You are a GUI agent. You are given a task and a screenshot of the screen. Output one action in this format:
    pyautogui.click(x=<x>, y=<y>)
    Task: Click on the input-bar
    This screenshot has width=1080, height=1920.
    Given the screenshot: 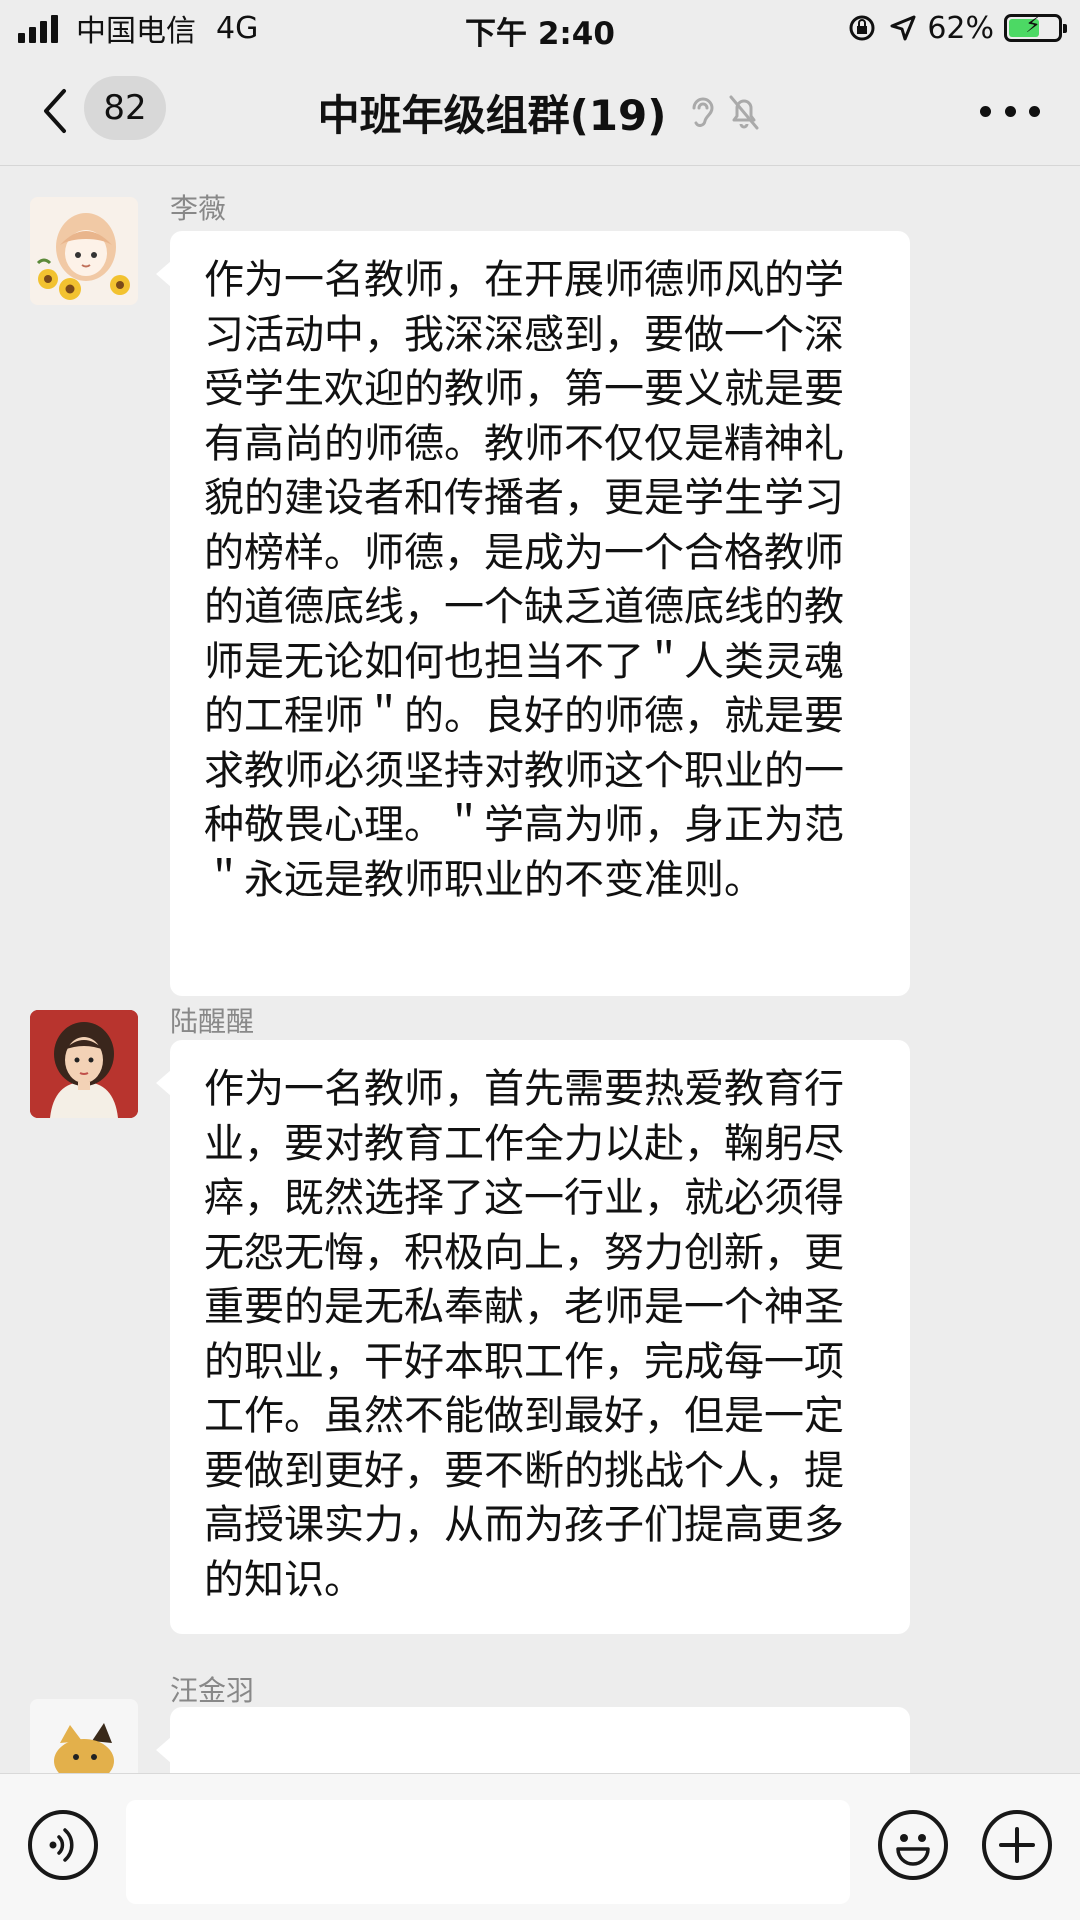 What is the action you would take?
    pyautogui.click(x=540, y=1846)
    